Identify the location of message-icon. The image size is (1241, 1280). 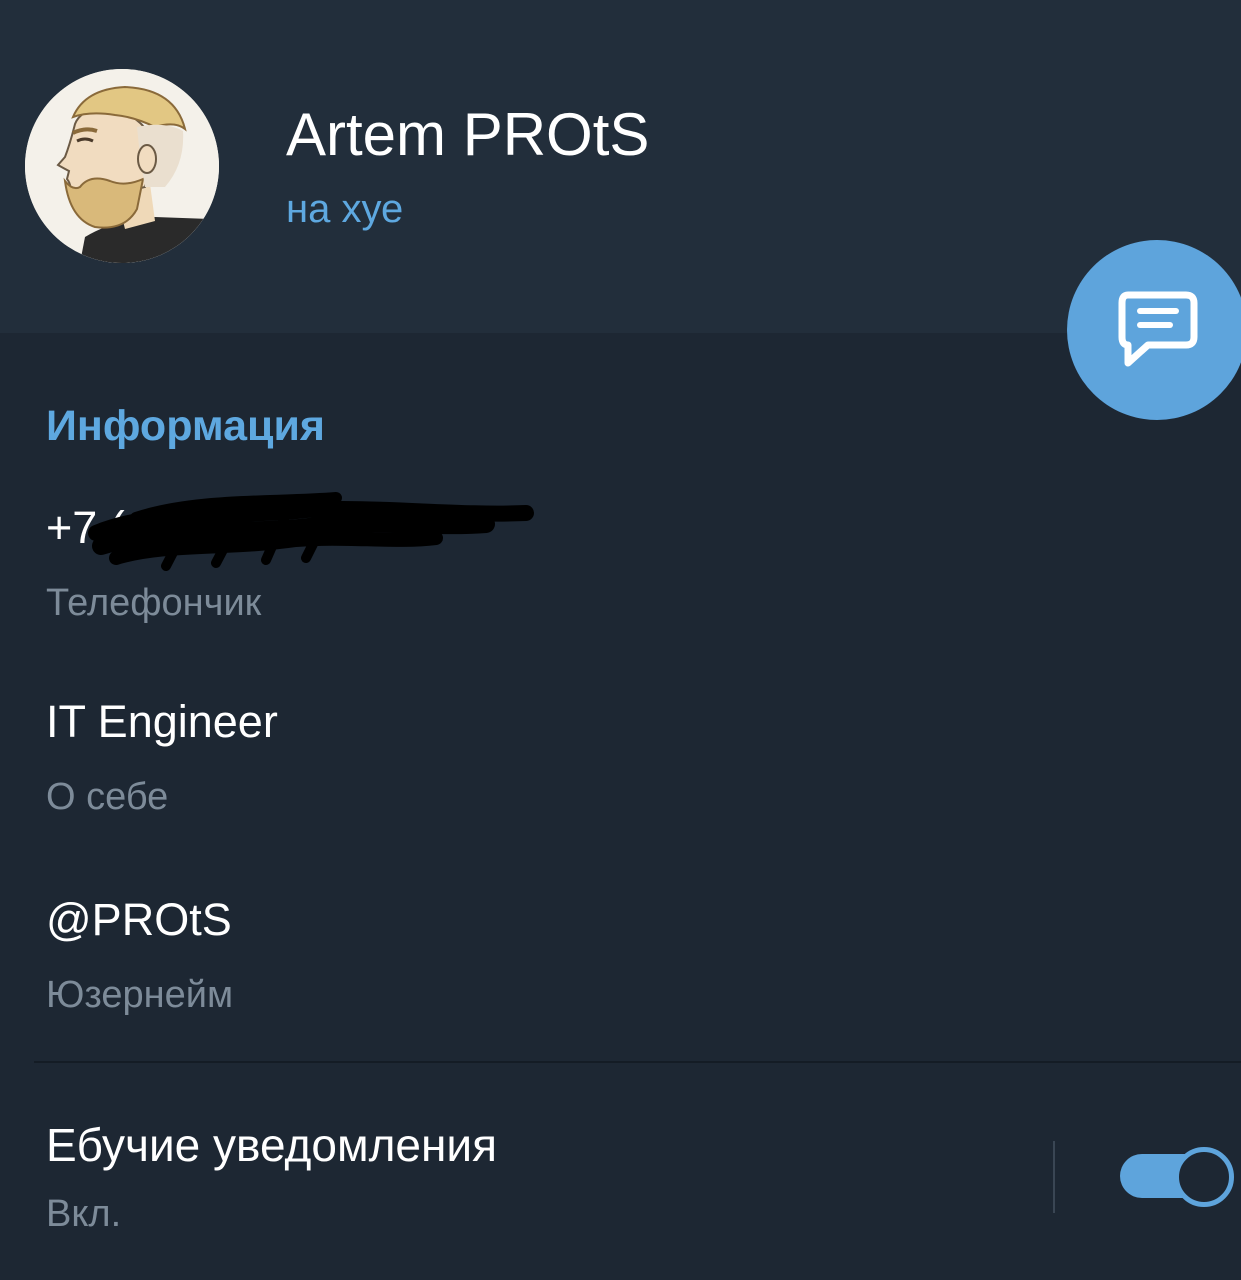
(1158, 329).